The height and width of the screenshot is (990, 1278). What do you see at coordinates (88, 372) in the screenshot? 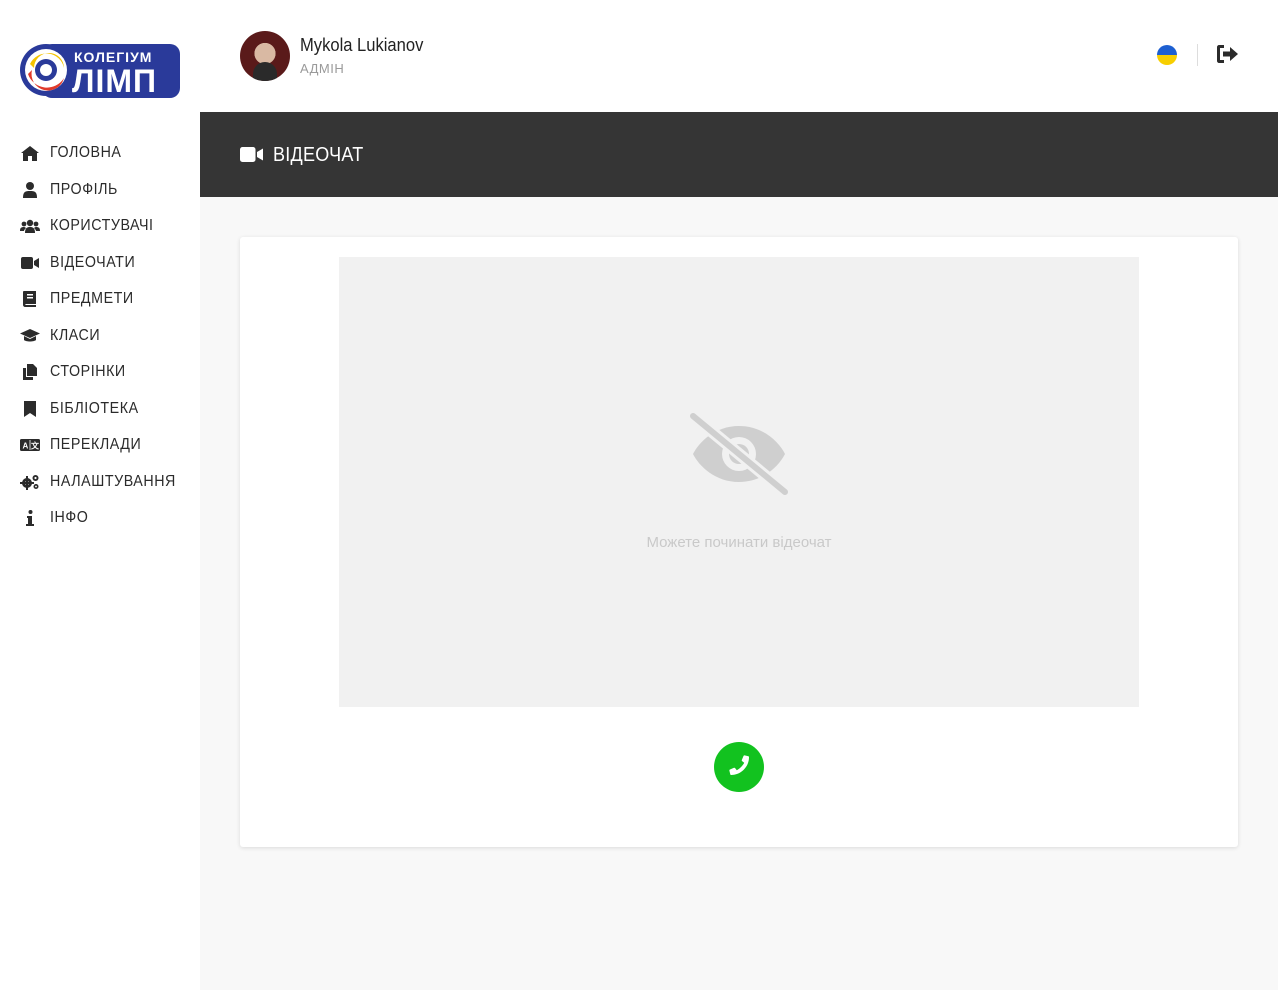
I see `sidebar-item-label: СТОРІНКИ` at bounding box center [88, 372].